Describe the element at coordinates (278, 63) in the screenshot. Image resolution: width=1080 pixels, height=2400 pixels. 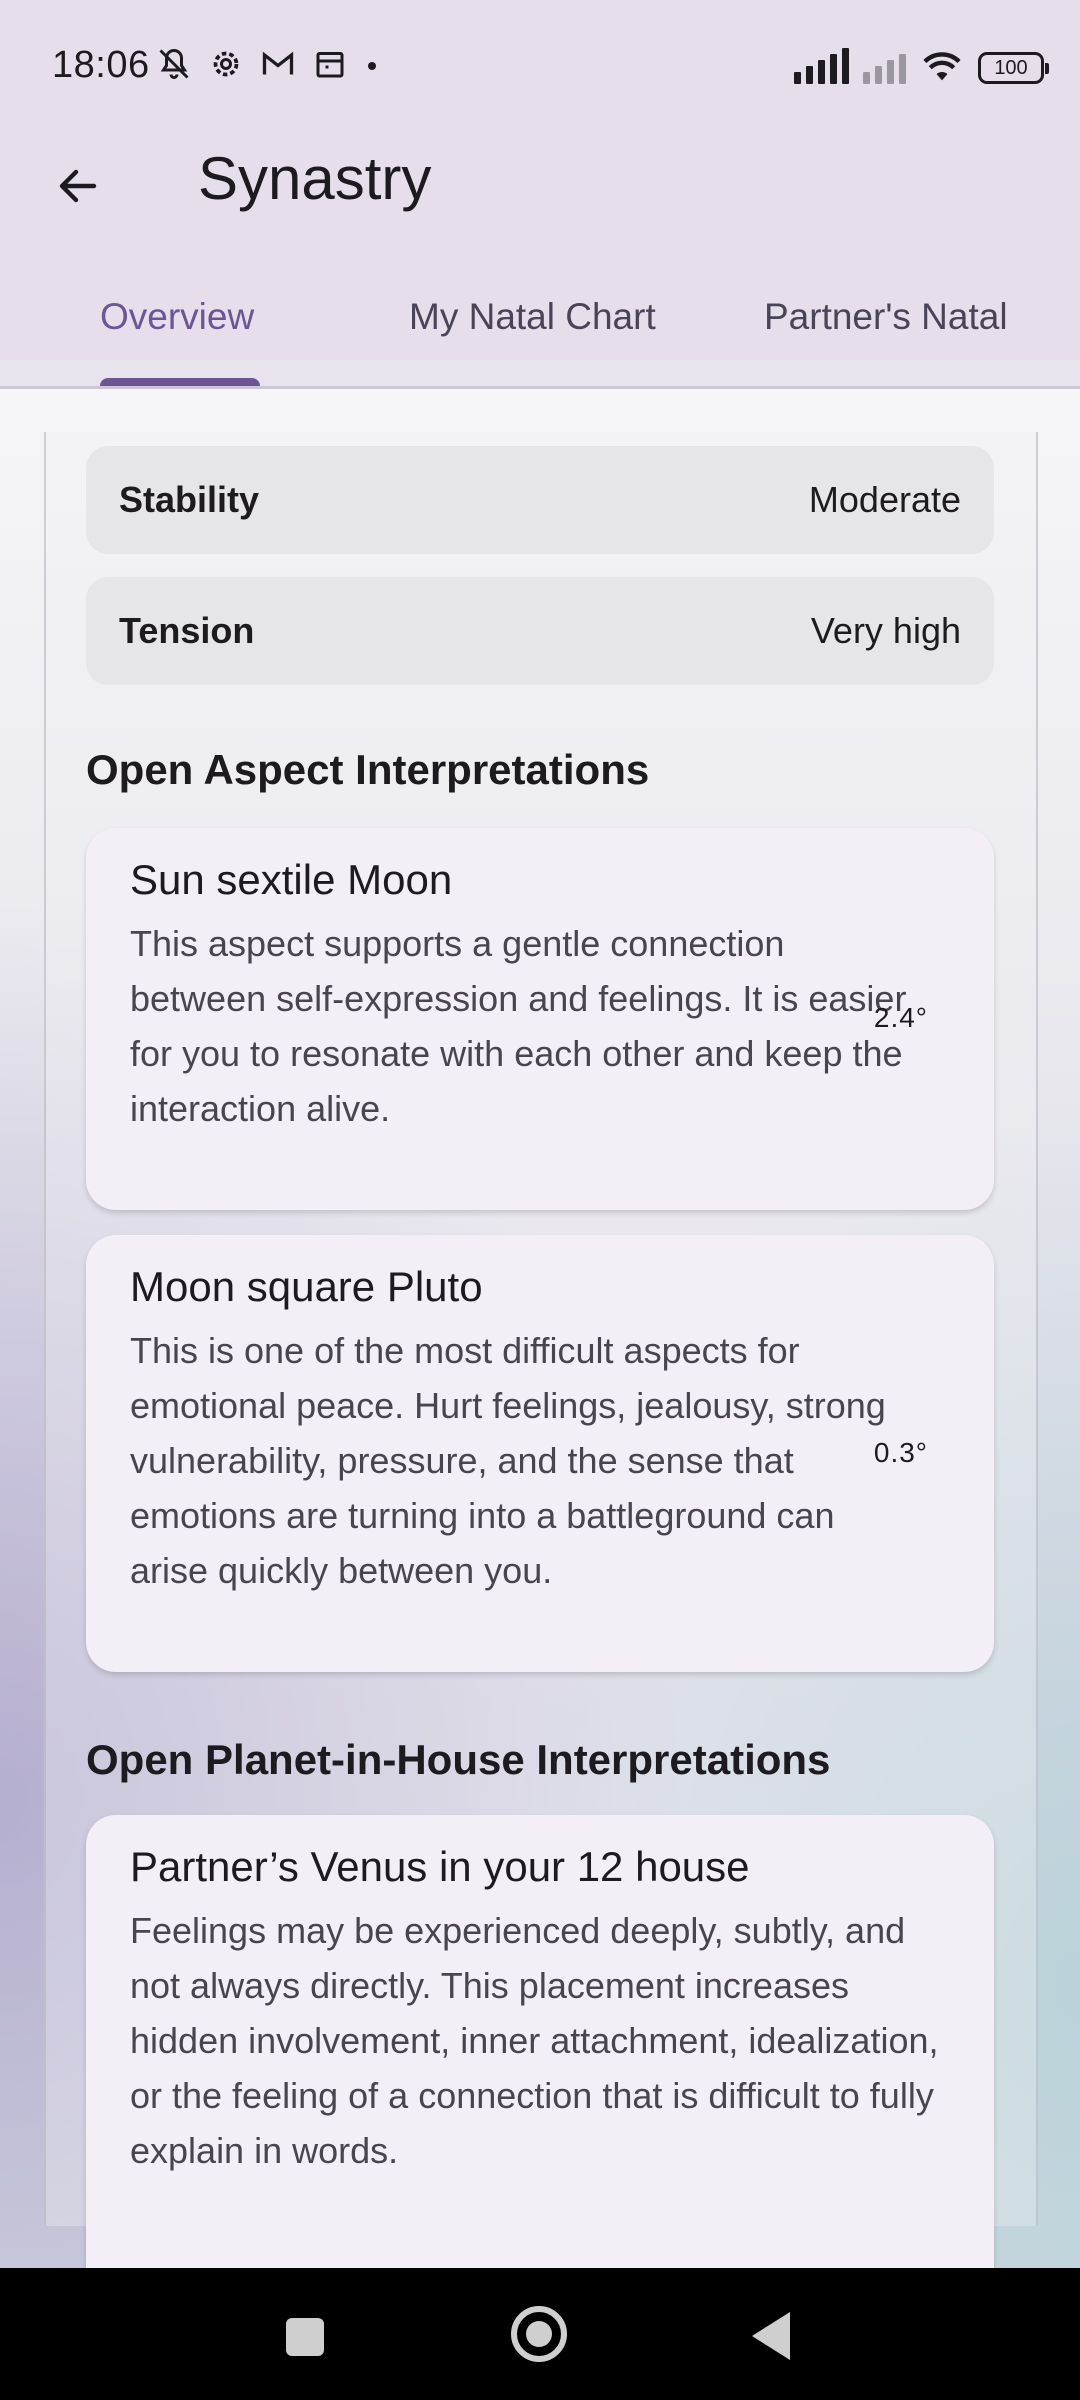
I see `gmail-icon` at that location.